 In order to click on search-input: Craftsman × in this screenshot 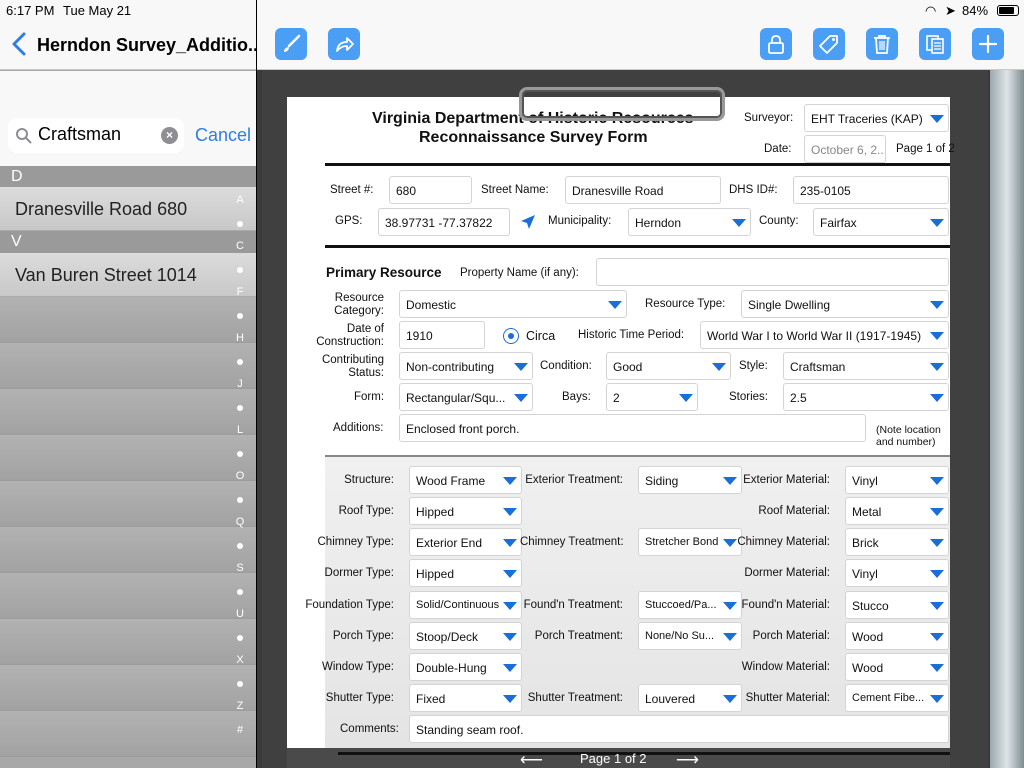, I will do `click(96, 135)`.